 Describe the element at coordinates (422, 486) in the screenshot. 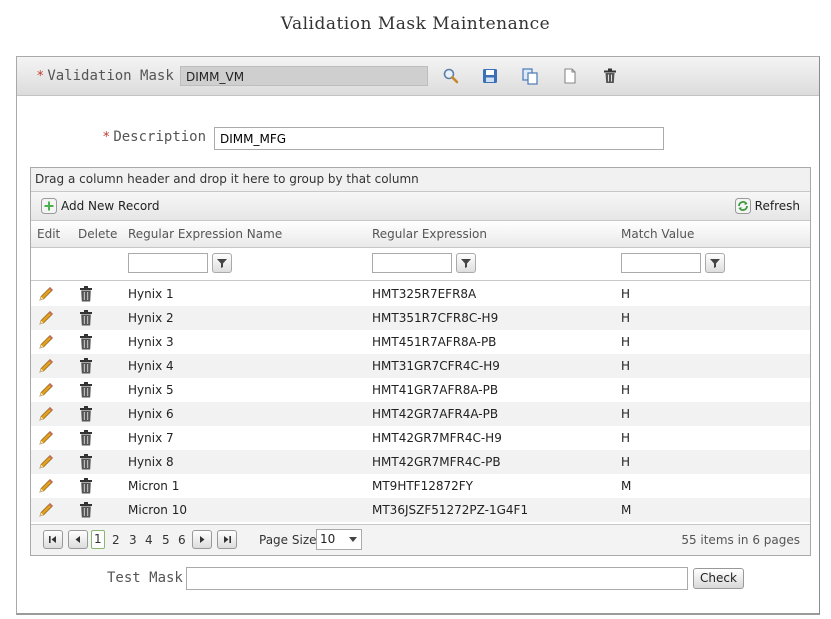

I see `regex-cell: MT9HTF12872FY` at that location.